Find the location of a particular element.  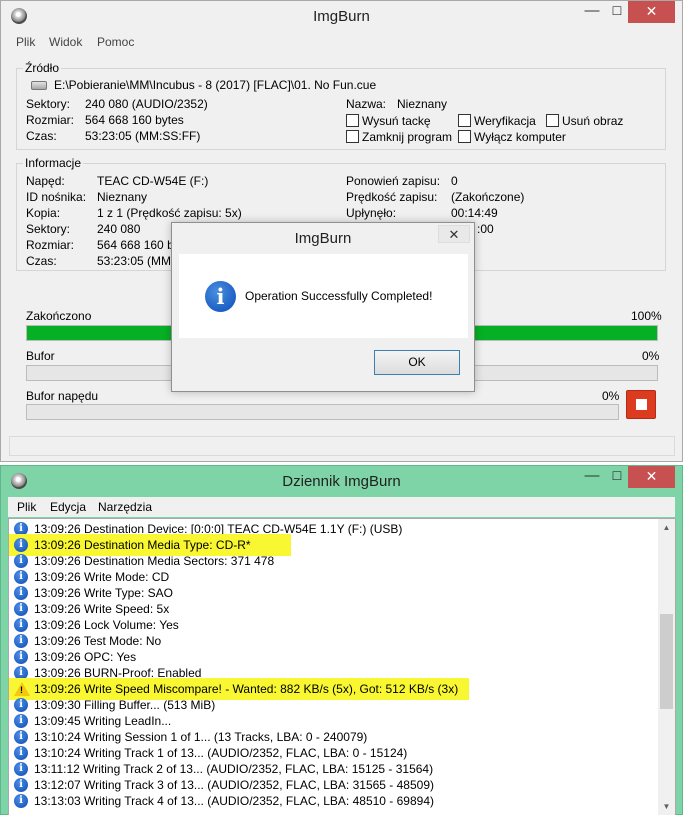

warning-mark: ! is located at coordinates (21, 690).